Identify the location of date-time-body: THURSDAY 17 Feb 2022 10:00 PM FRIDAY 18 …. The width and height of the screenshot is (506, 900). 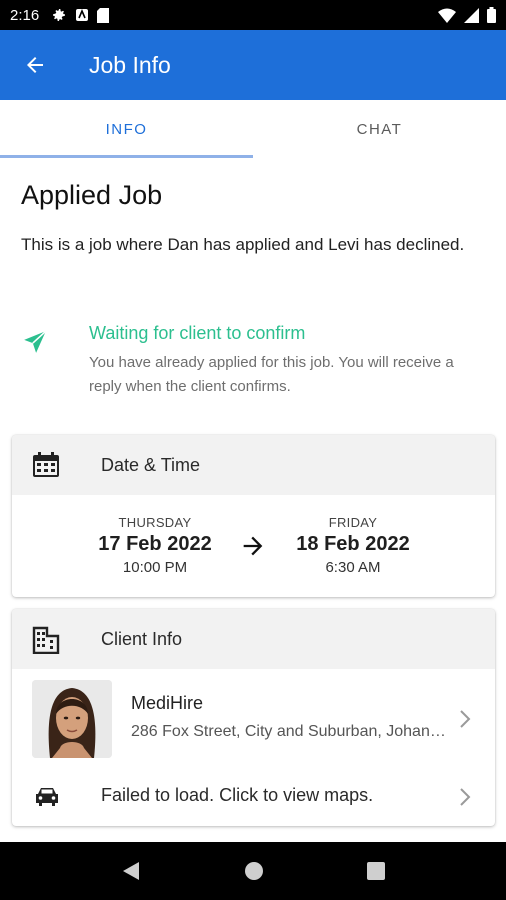
(253, 546).